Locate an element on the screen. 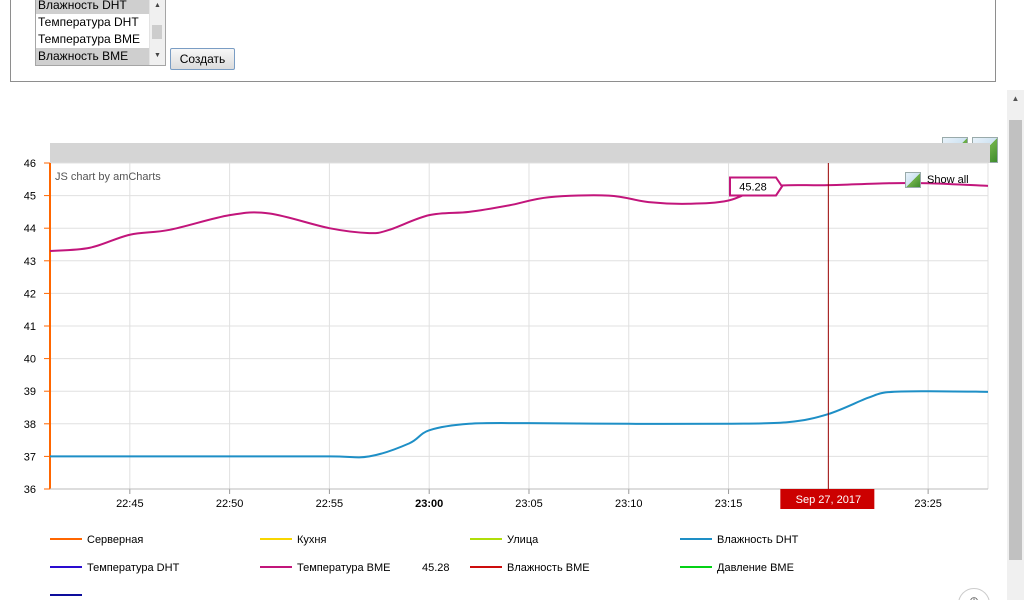 This screenshot has width=1024, height=600. x-tick-label: 23:05 is located at coordinates (529, 504).